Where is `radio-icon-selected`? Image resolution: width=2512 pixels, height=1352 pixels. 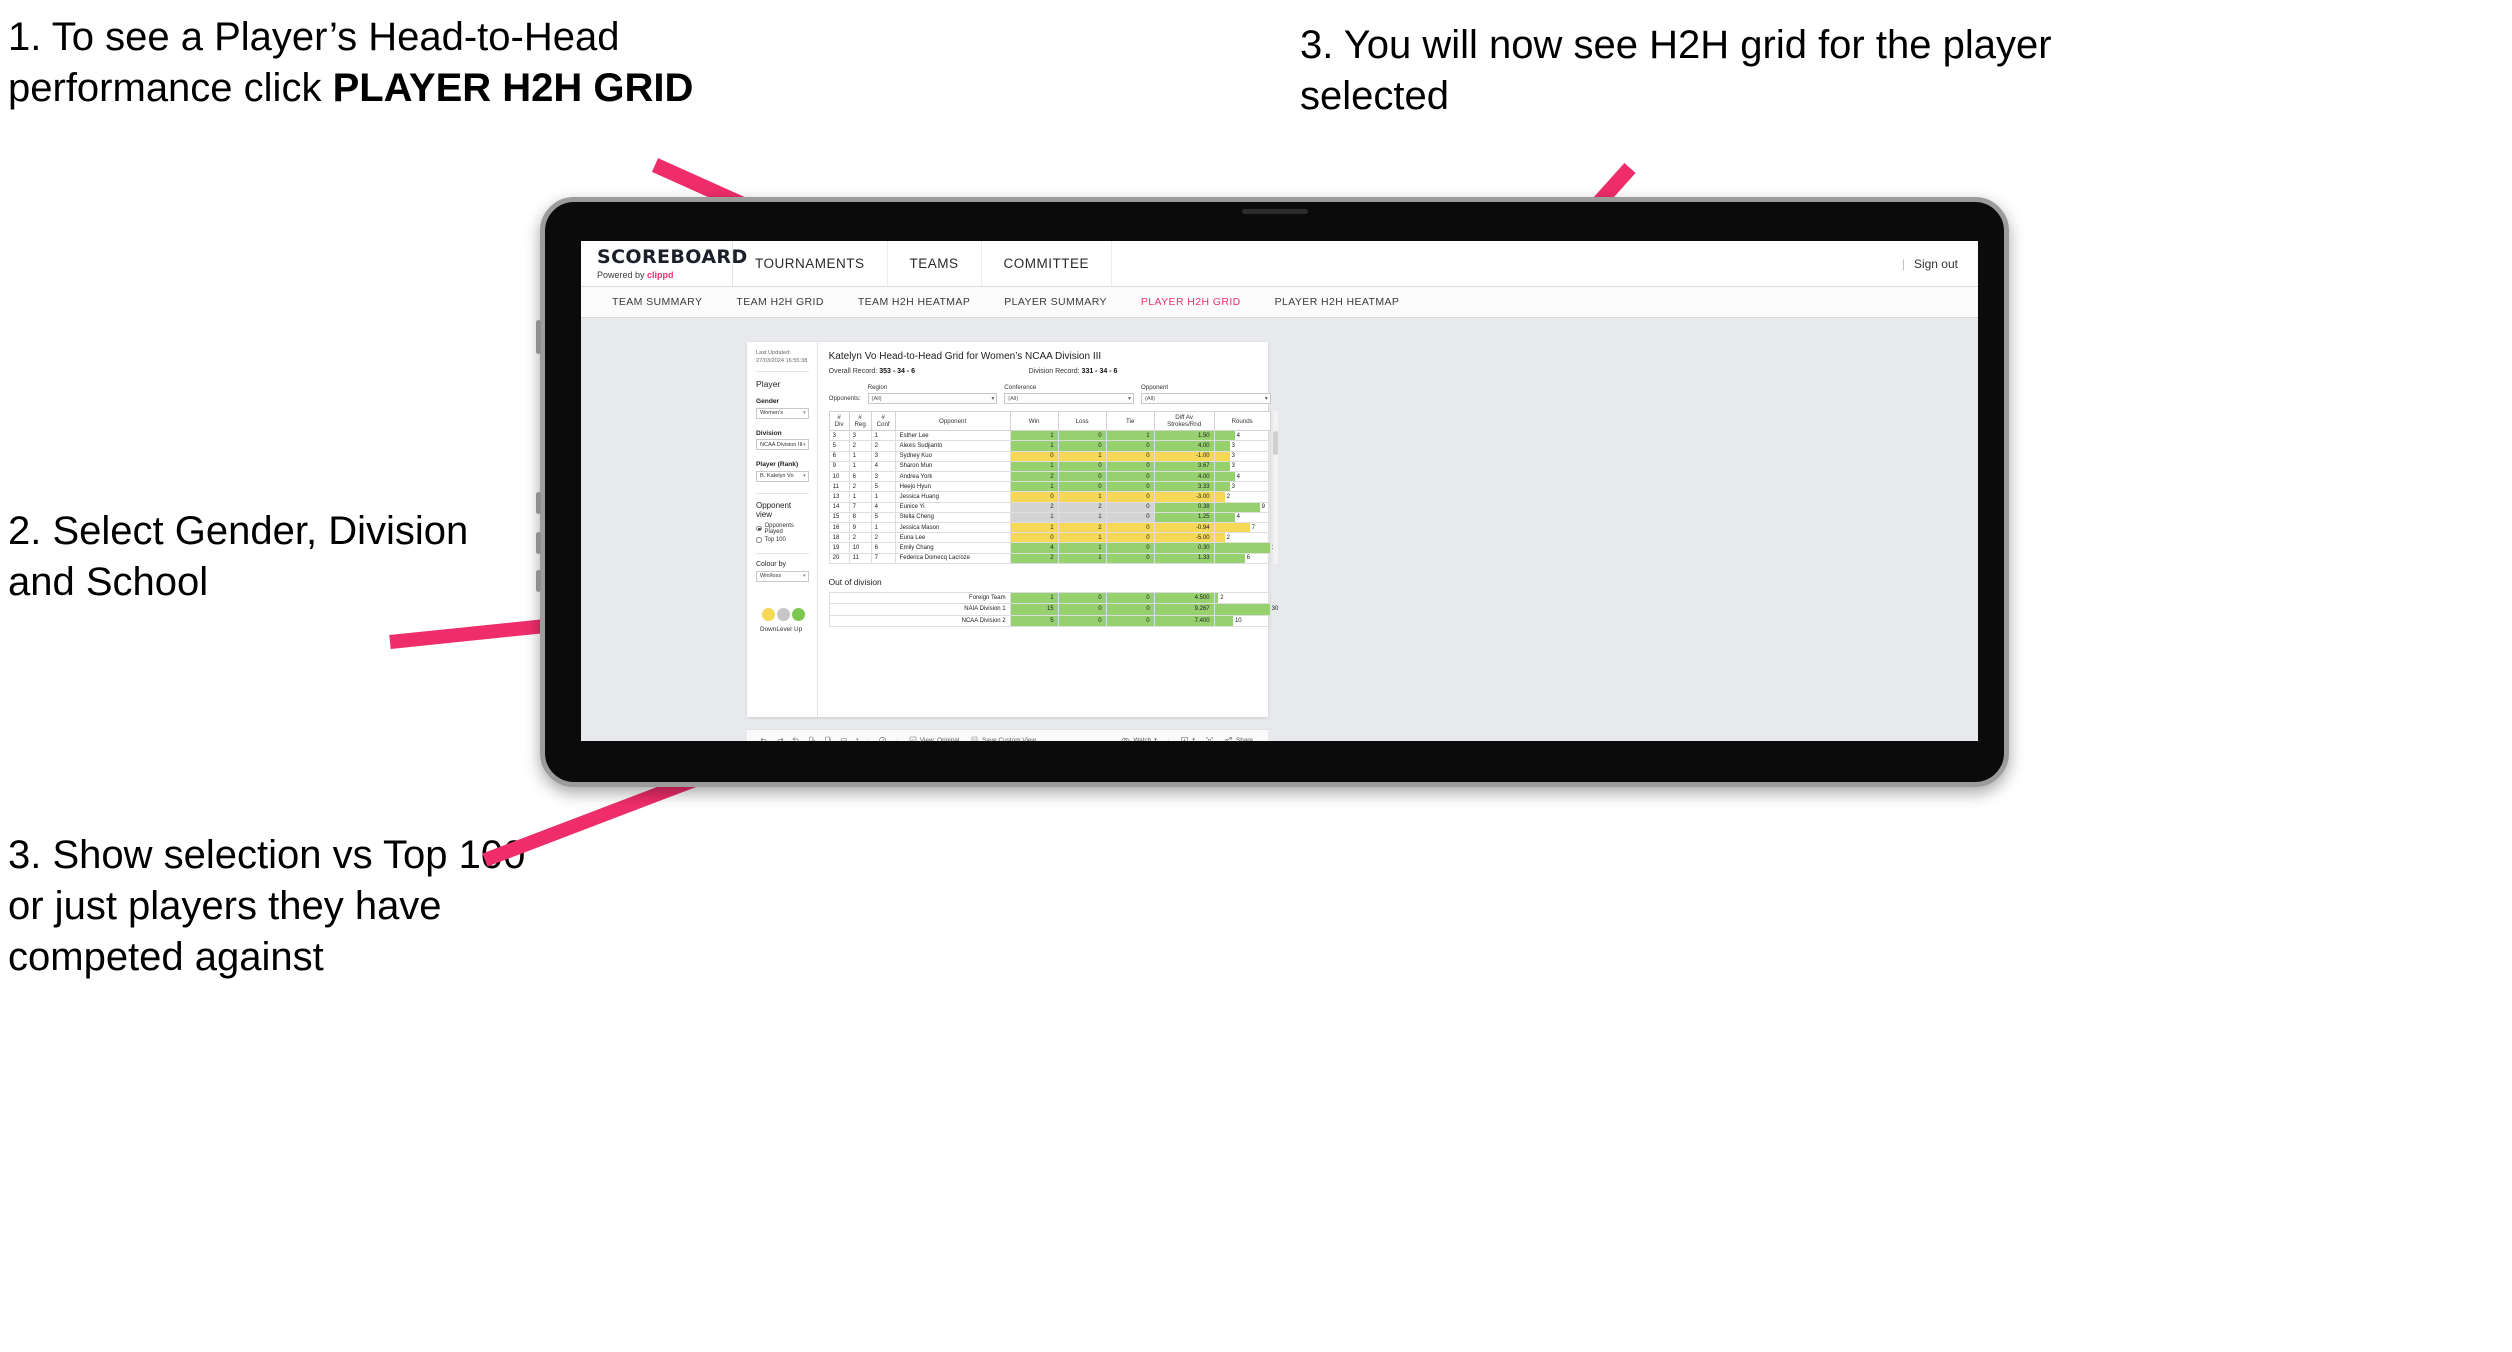
radio-icon-selected is located at coordinates (759, 528).